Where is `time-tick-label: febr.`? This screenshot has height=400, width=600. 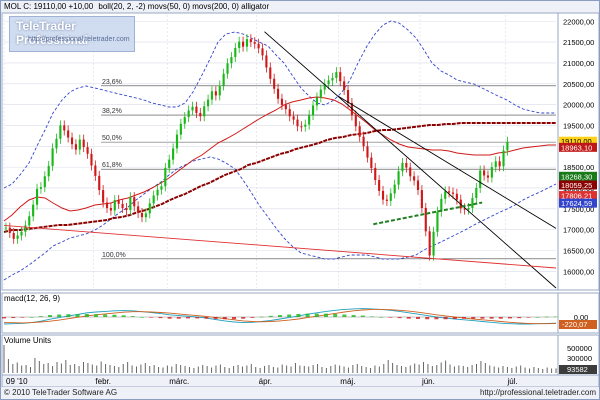 time-tick-label: febr. is located at coordinates (103, 381).